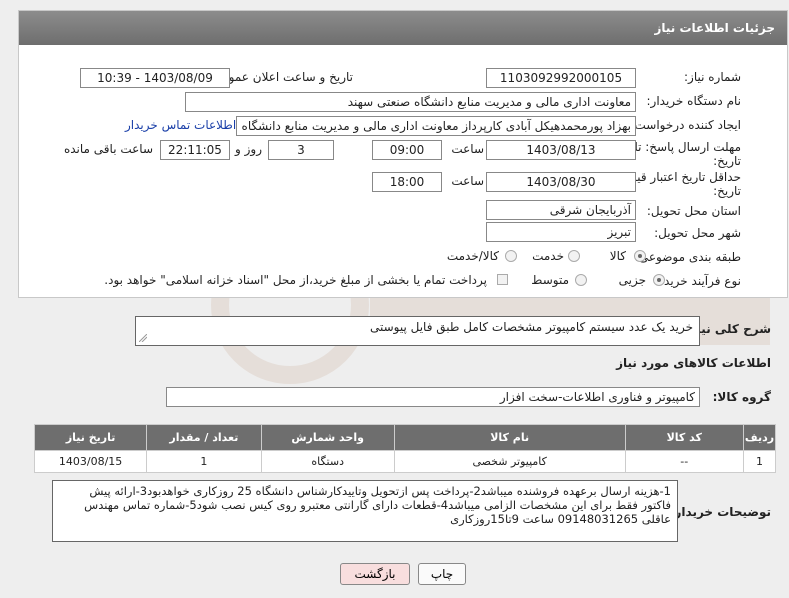 This screenshot has width=789, height=598. Describe the element at coordinates (759, 461) in the screenshot. I see `cell-row: 1` at that location.